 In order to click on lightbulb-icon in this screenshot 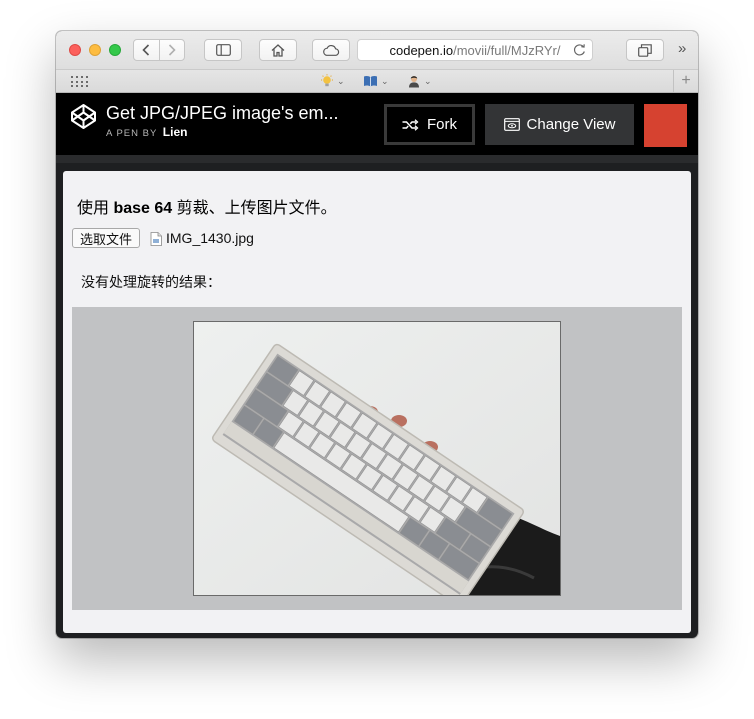, I will do `click(327, 80)`.